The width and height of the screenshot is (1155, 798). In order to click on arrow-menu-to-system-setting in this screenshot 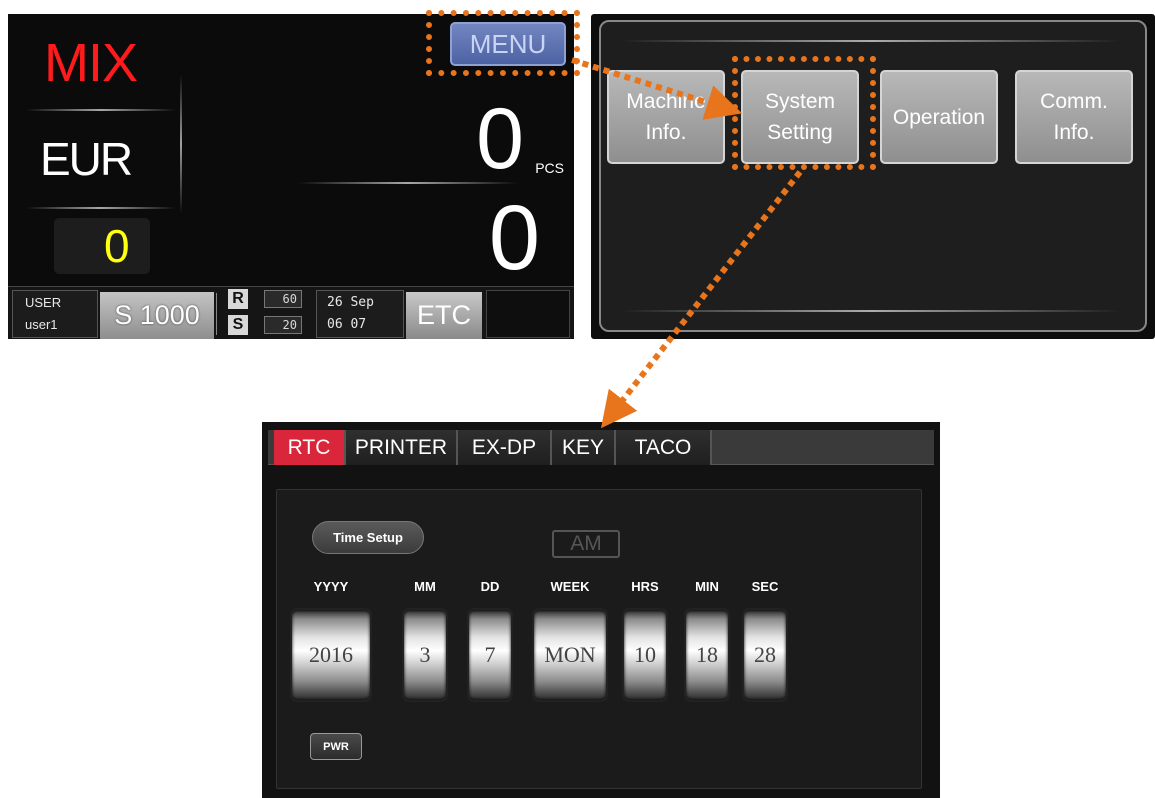, I will do `click(657, 88)`.